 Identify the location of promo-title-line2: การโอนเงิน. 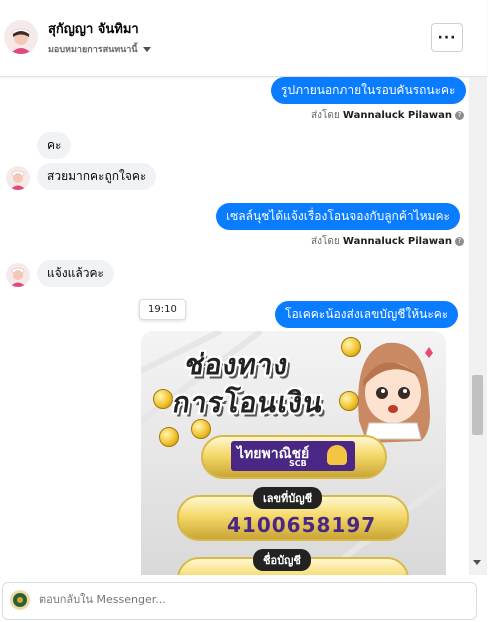
(248, 402).